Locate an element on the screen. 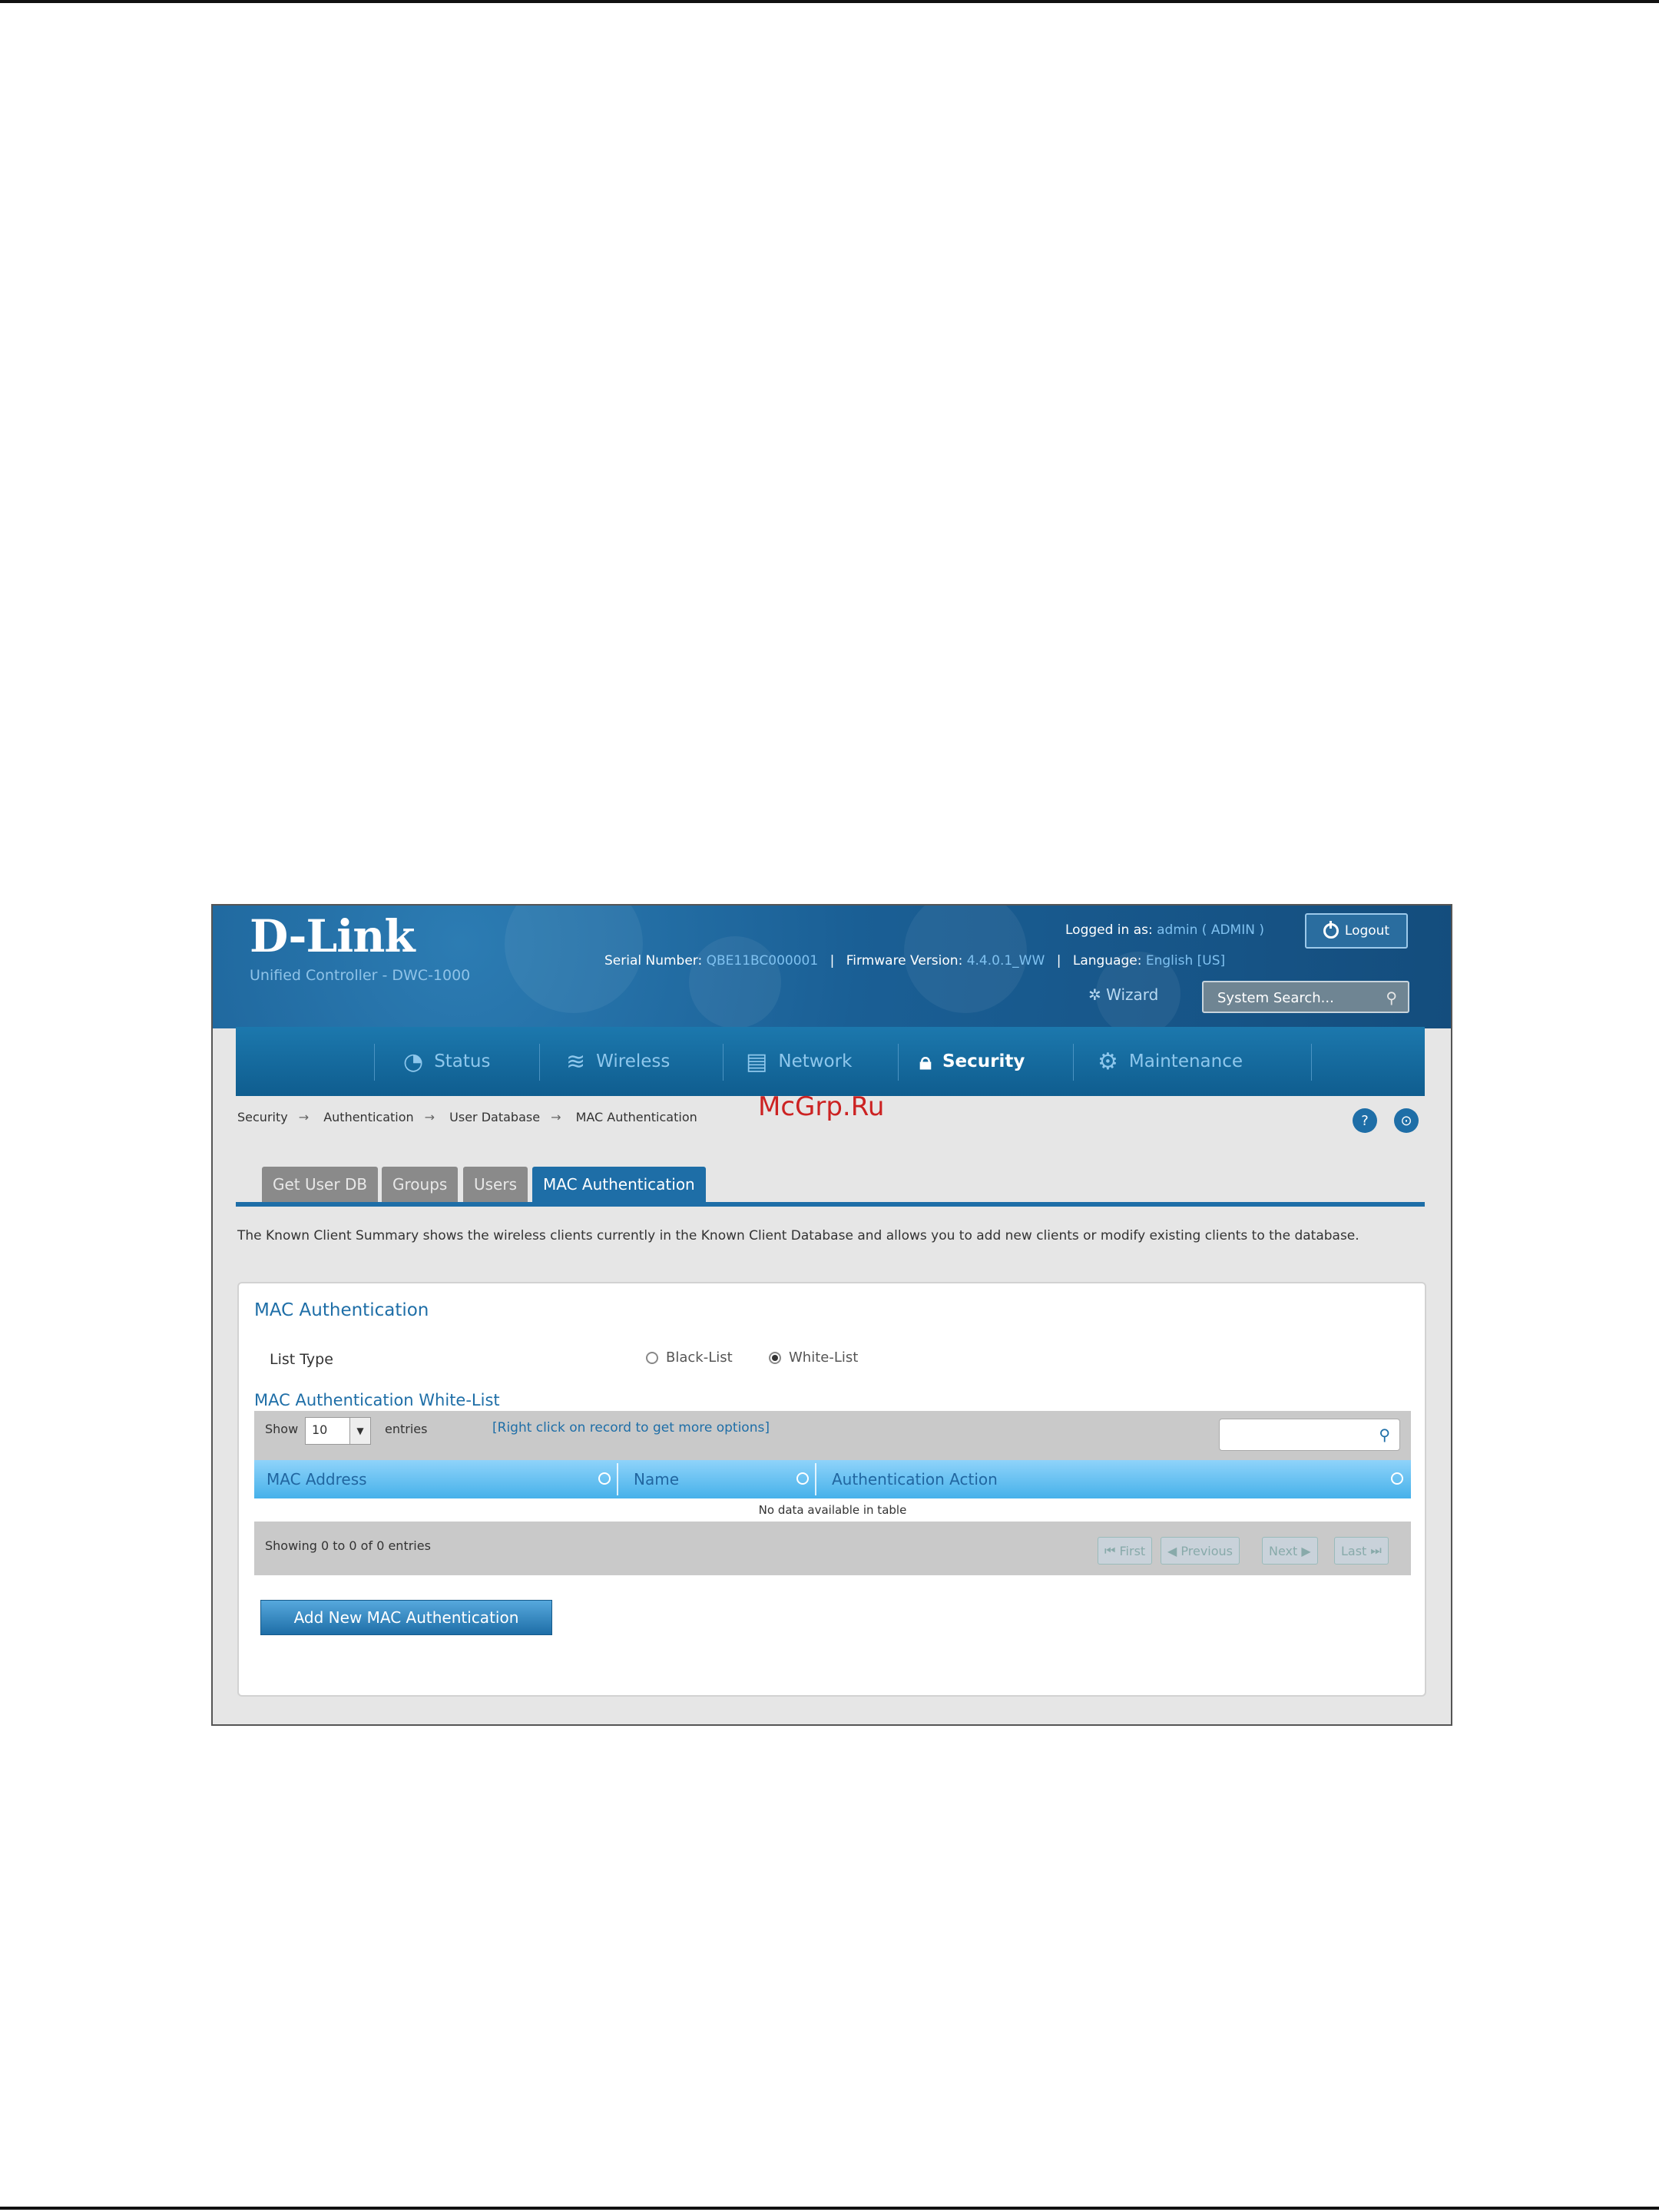 Image resolution: width=1659 pixels, height=2212 pixels. power-icon is located at coordinates (1331, 930).